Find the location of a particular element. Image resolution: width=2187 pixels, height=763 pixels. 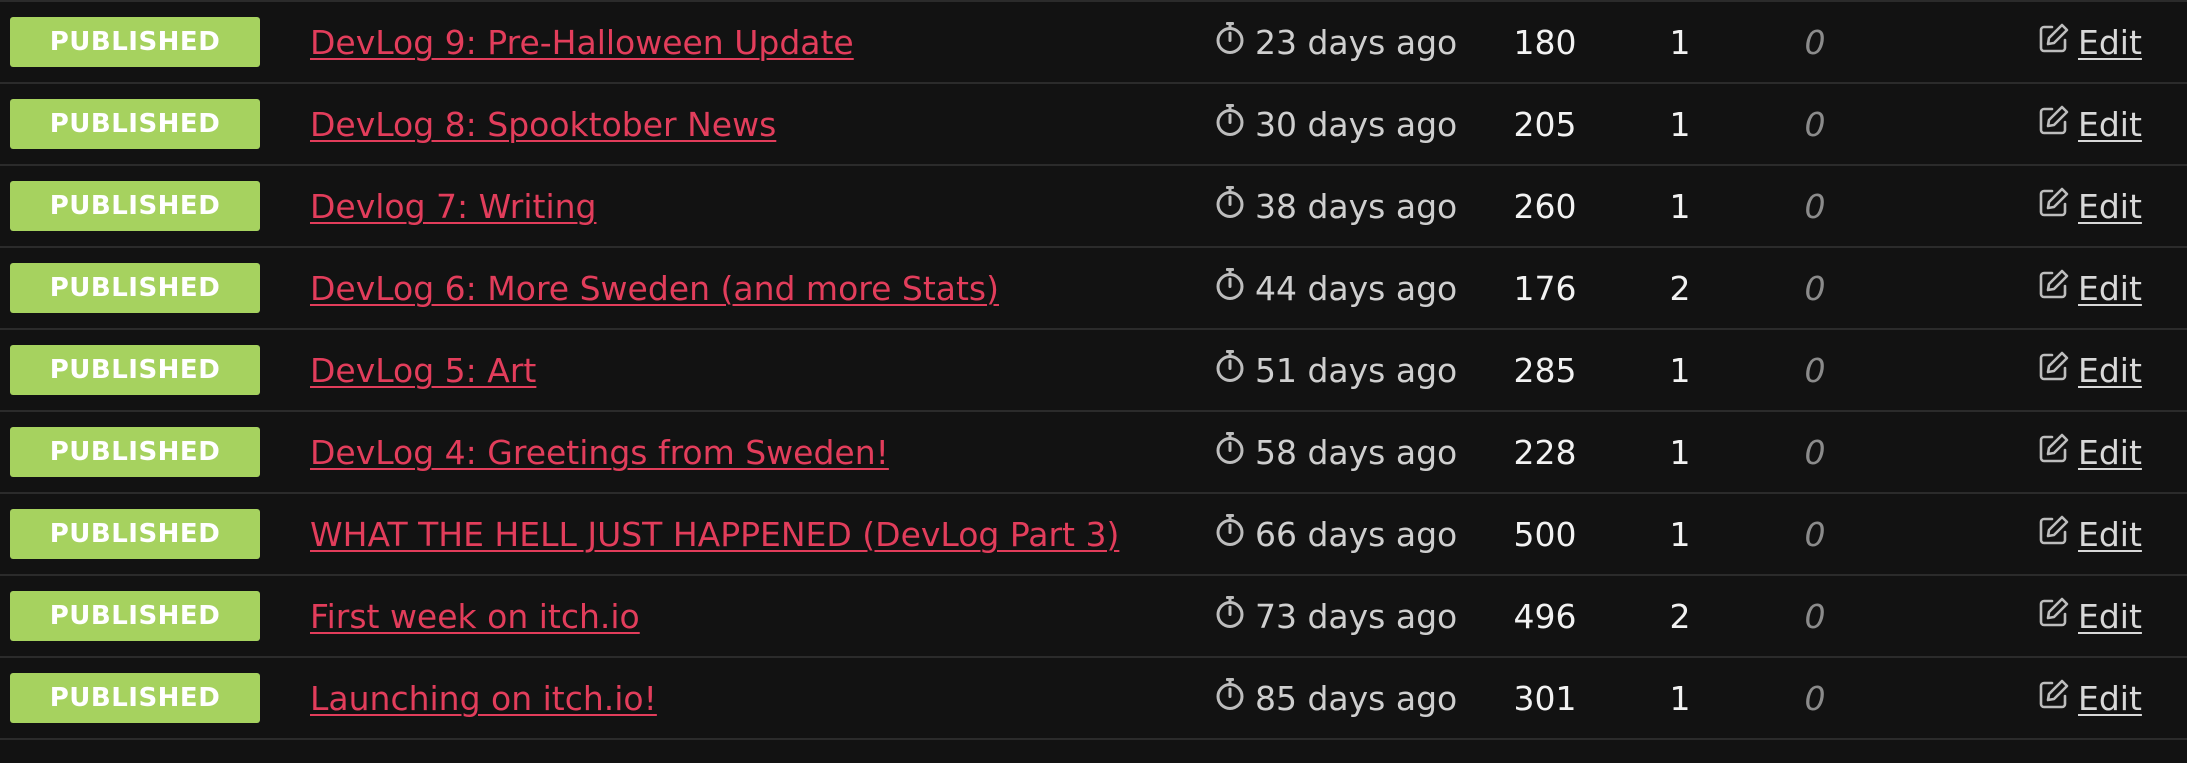

published-time: 85 days ago is located at coordinates (1356, 698).